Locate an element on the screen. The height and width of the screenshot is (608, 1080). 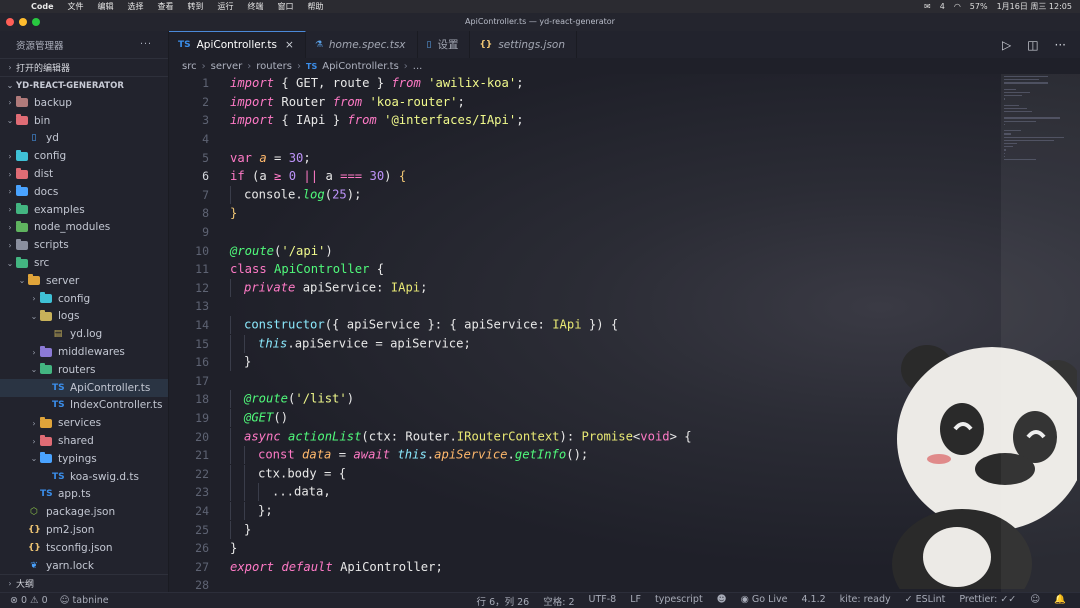
minimap-line is located at coordinates (1034, 137).